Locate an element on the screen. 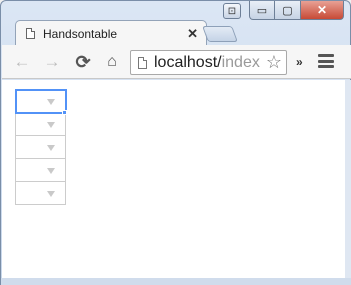 Image resolution: width=351 pixels, height=285 pixels. new-tab-button is located at coordinates (220, 34).